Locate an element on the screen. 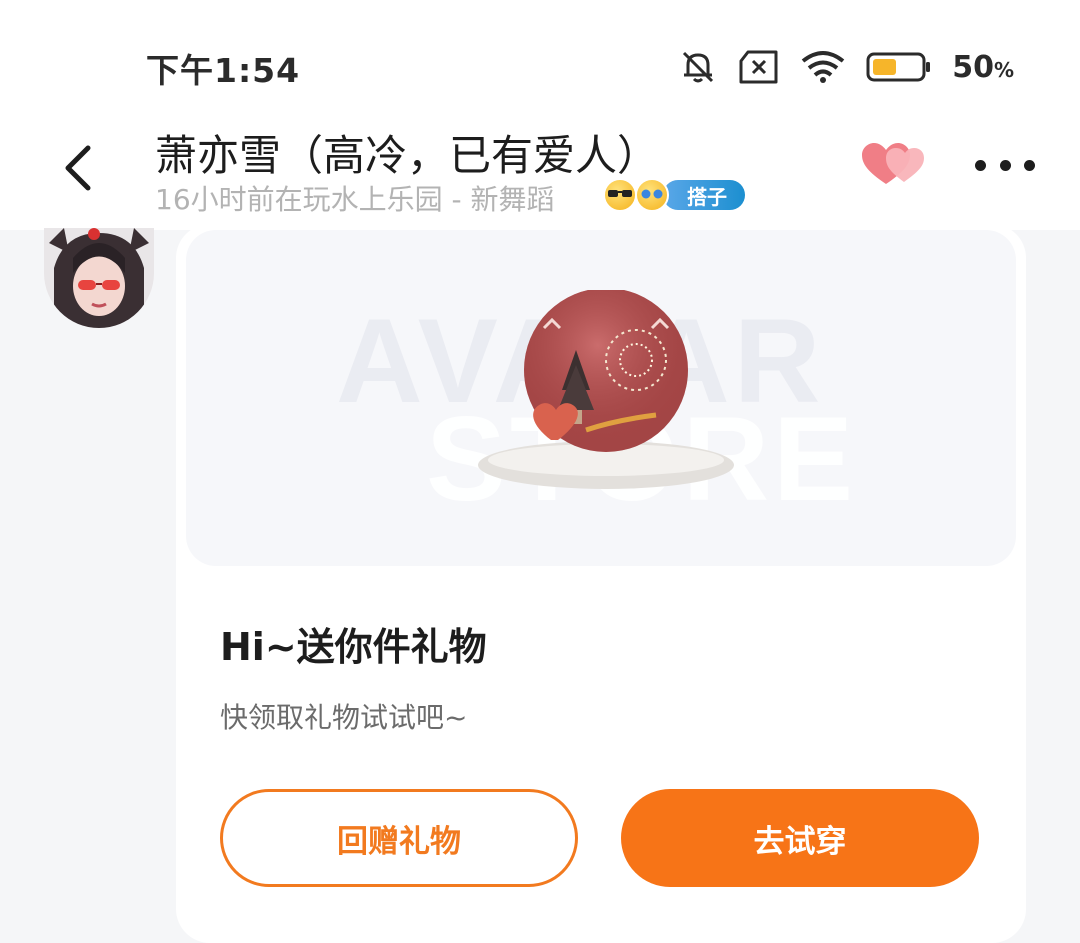 This screenshot has height=943, width=1080. gift-item-image is located at coordinates (606, 389).